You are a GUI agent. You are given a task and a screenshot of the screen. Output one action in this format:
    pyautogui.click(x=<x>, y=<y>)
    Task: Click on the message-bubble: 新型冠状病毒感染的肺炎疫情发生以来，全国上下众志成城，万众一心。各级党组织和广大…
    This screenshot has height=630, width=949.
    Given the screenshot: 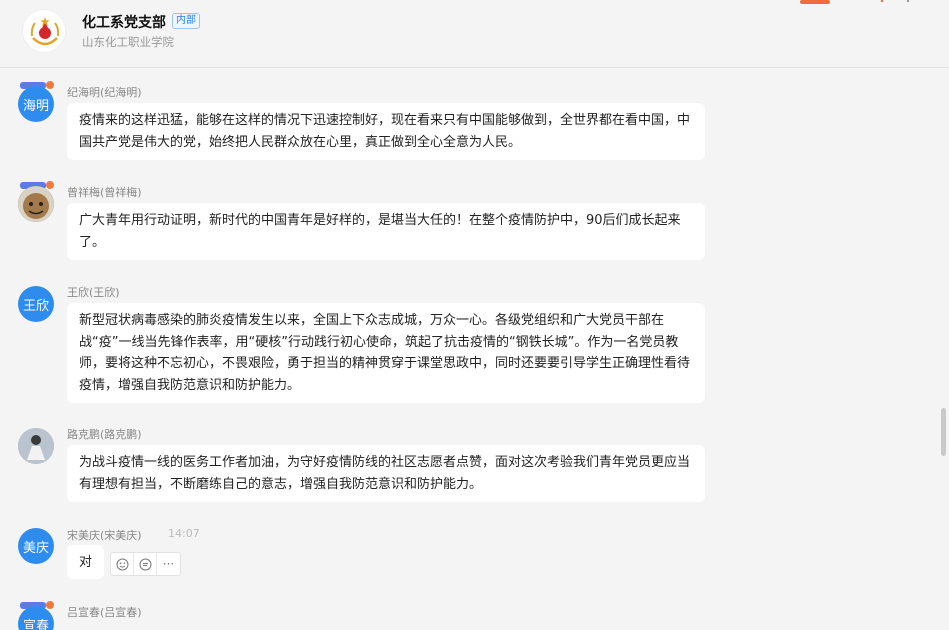 What is the action you would take?
    pyautogui.click(x=386, y=353)
    